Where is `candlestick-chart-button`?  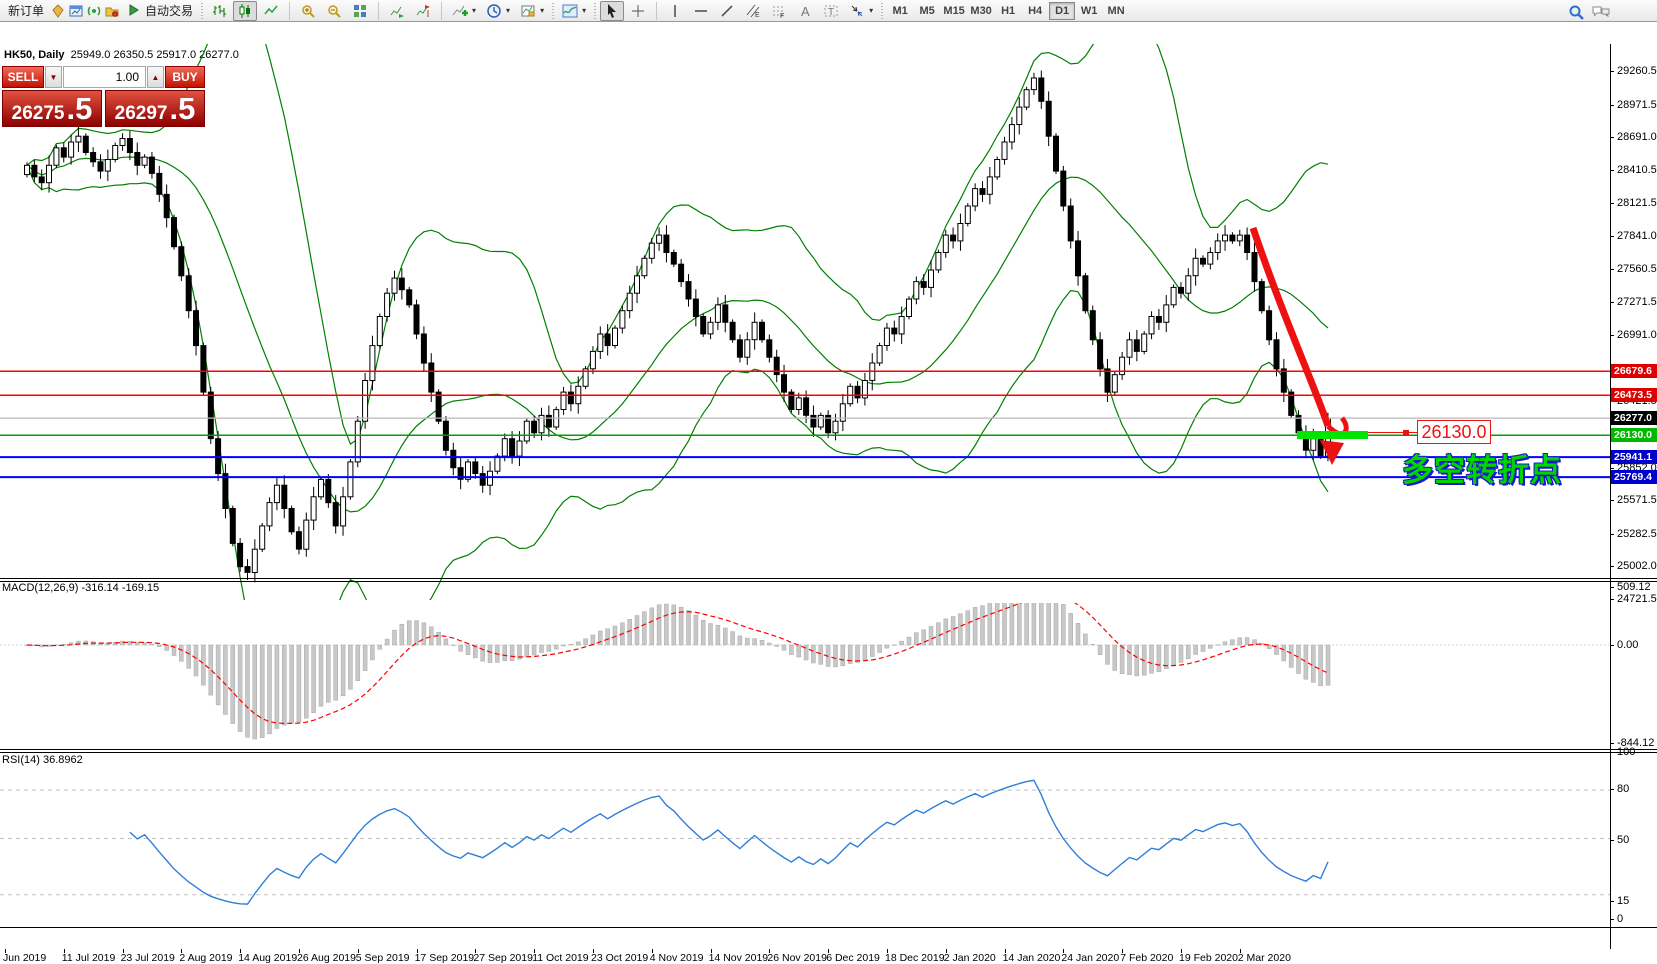
candlestick-chart-button is located at coordinates (245, 10).